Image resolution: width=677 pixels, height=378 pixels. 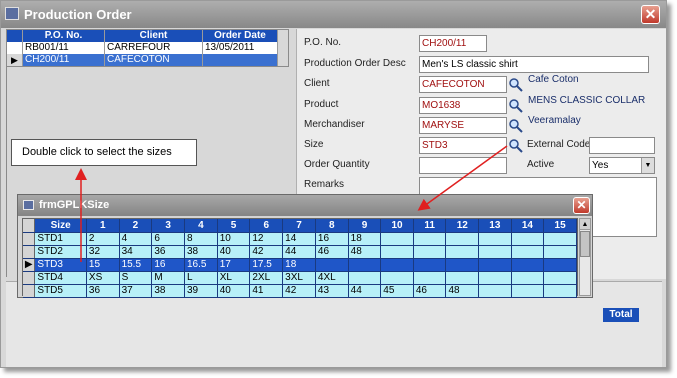 What do you see at coordinates (64, 60) in the screenshot?
I see `cell-po-no: CH200/11` at bounding box center [64, 60].